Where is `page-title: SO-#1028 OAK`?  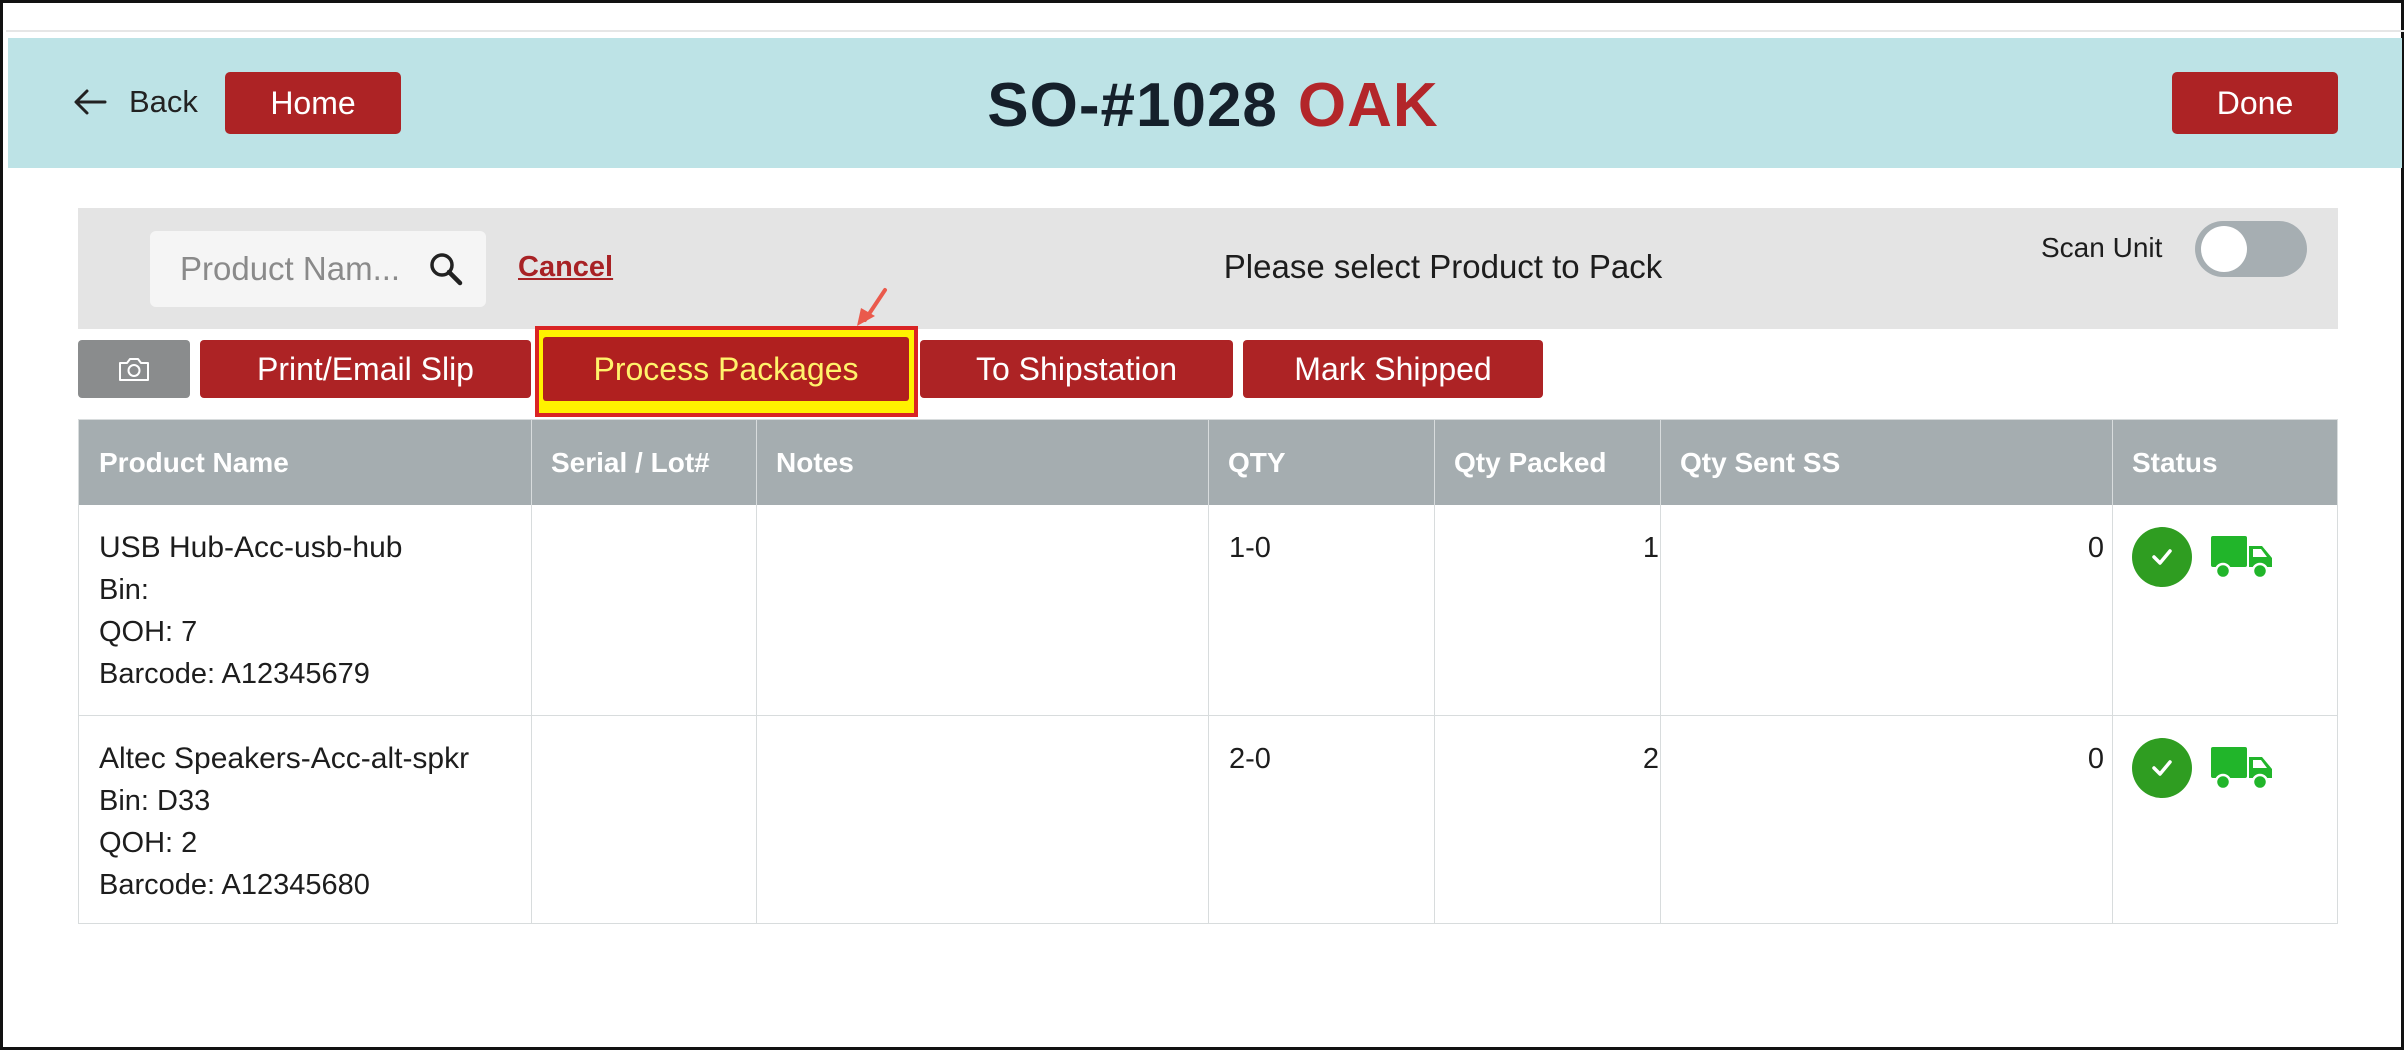
page-title: SO-#1028 OAK is located at coordinates (1213, 105).